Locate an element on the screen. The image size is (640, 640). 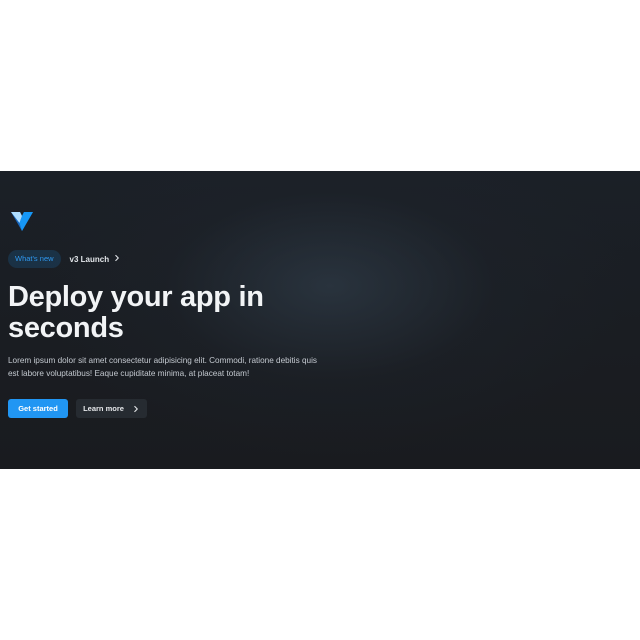
vuetify-logo-icon is located at coordinates (22, 221).